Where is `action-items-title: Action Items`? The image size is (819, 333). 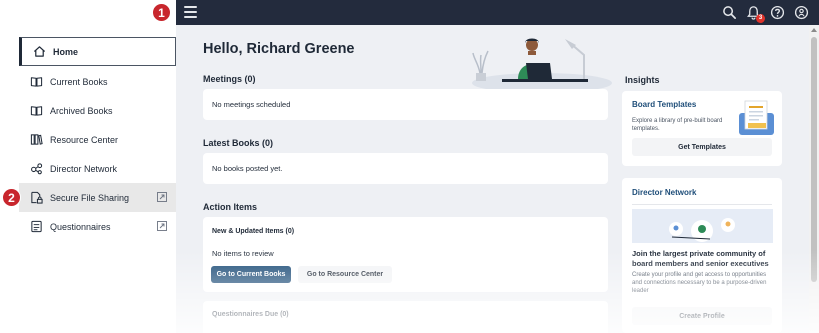 action-items-title: Action Items is located at coordinates (230, 207).